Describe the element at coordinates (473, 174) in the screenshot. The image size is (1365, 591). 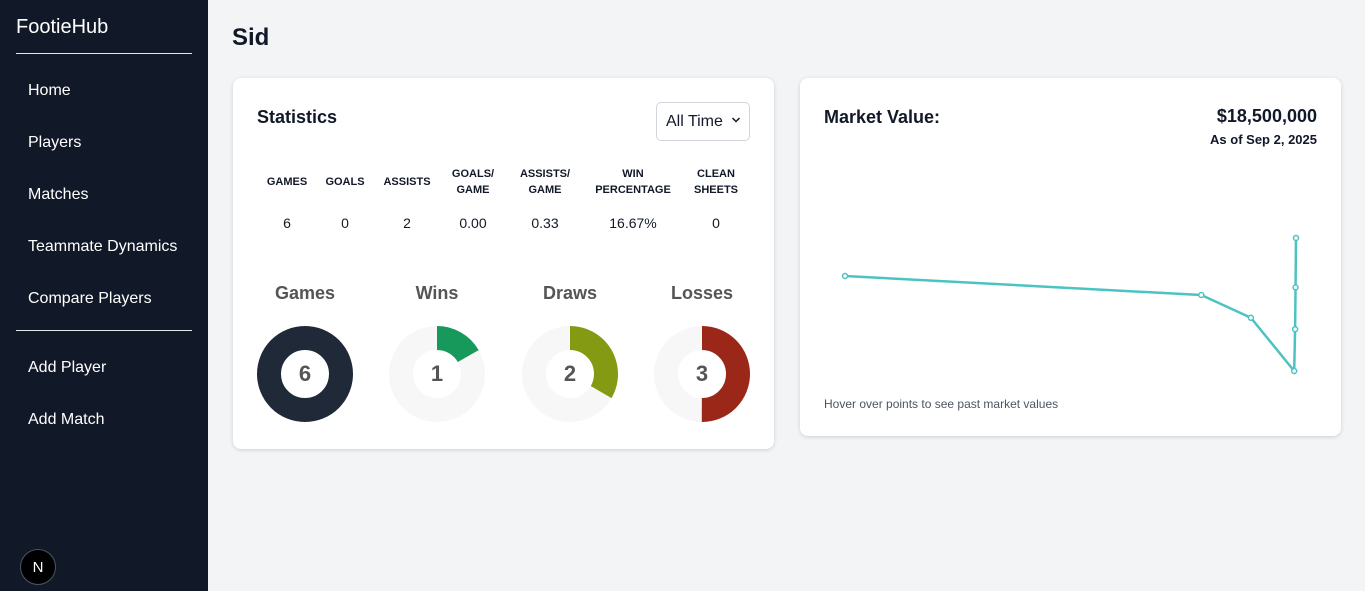
I see `stat-header-line: GOALS/` at that location.